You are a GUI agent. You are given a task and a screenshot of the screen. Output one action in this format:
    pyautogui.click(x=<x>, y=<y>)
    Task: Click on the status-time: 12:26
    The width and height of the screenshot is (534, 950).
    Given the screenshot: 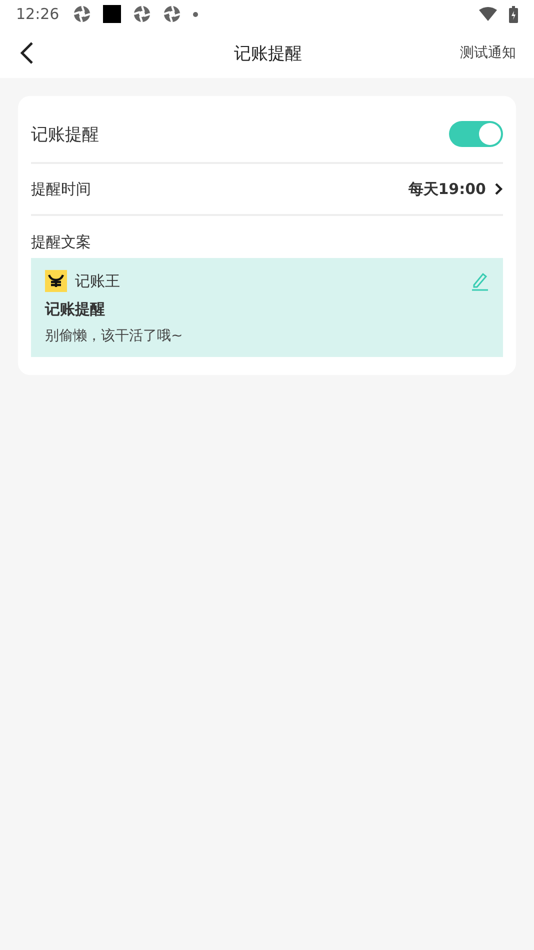 What is the action you would take?
    pyautogui.click(x=38, y=14)
    